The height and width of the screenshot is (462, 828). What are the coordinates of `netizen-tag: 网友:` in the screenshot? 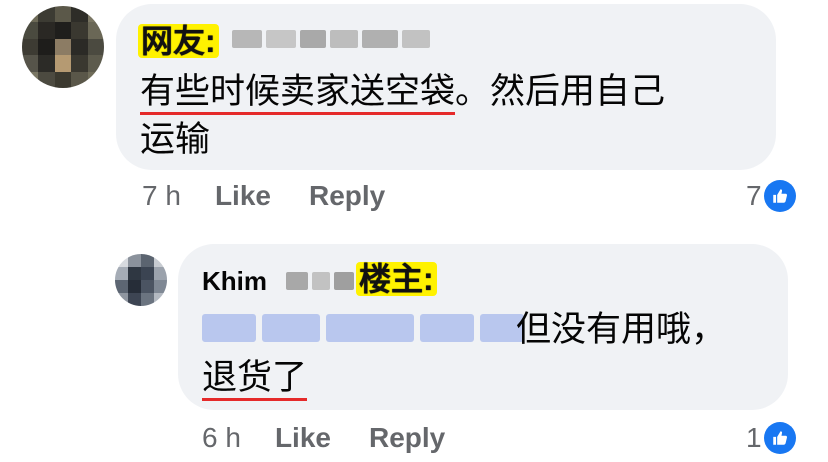 It's located at (178, 41).